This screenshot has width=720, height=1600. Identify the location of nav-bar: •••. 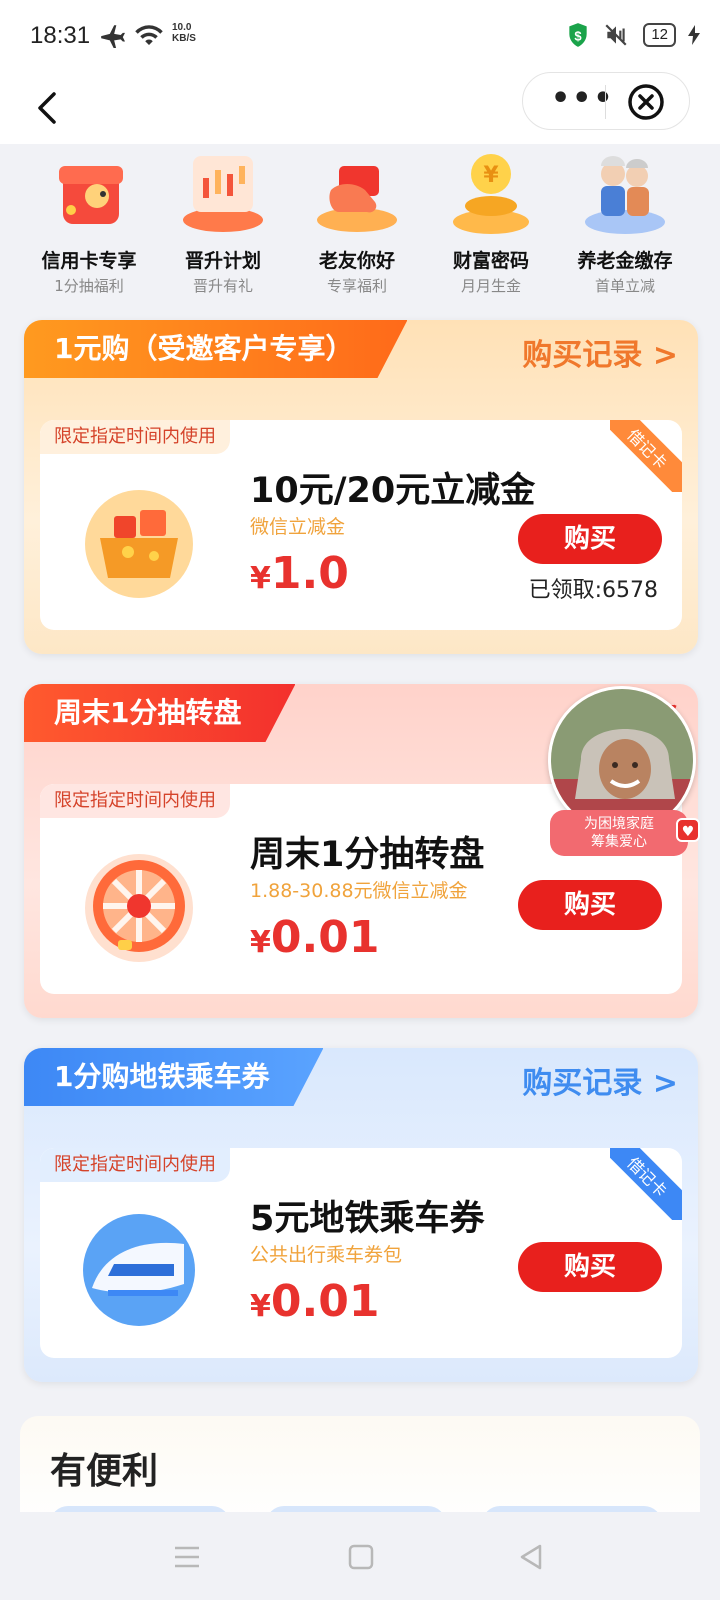
(360, 108).